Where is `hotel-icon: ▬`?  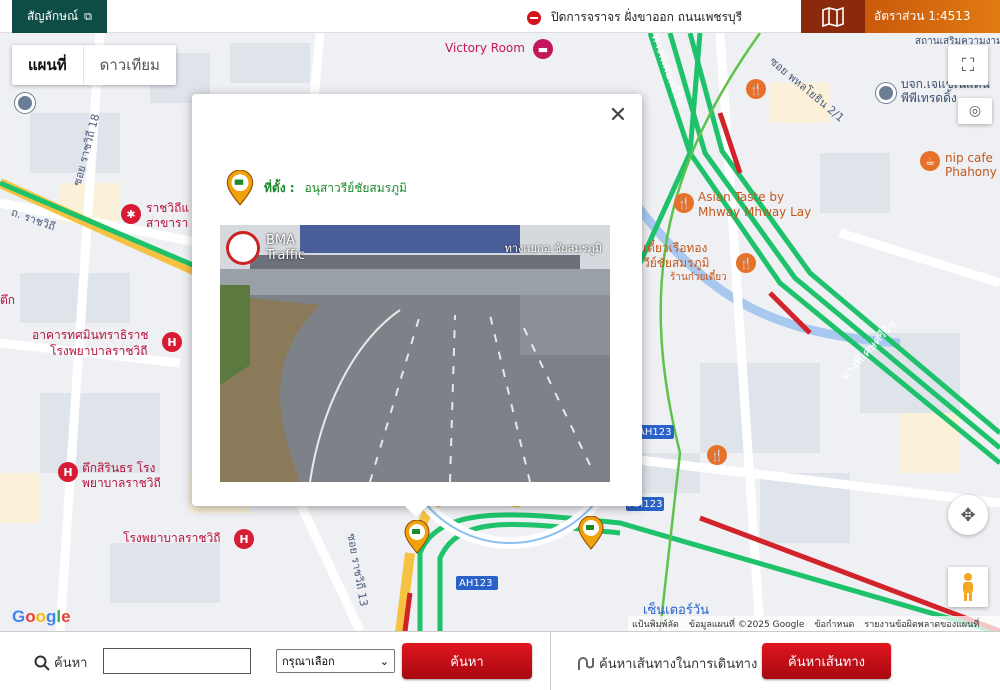 hotel-icon: ▬ is located at coordinates (543, 49).